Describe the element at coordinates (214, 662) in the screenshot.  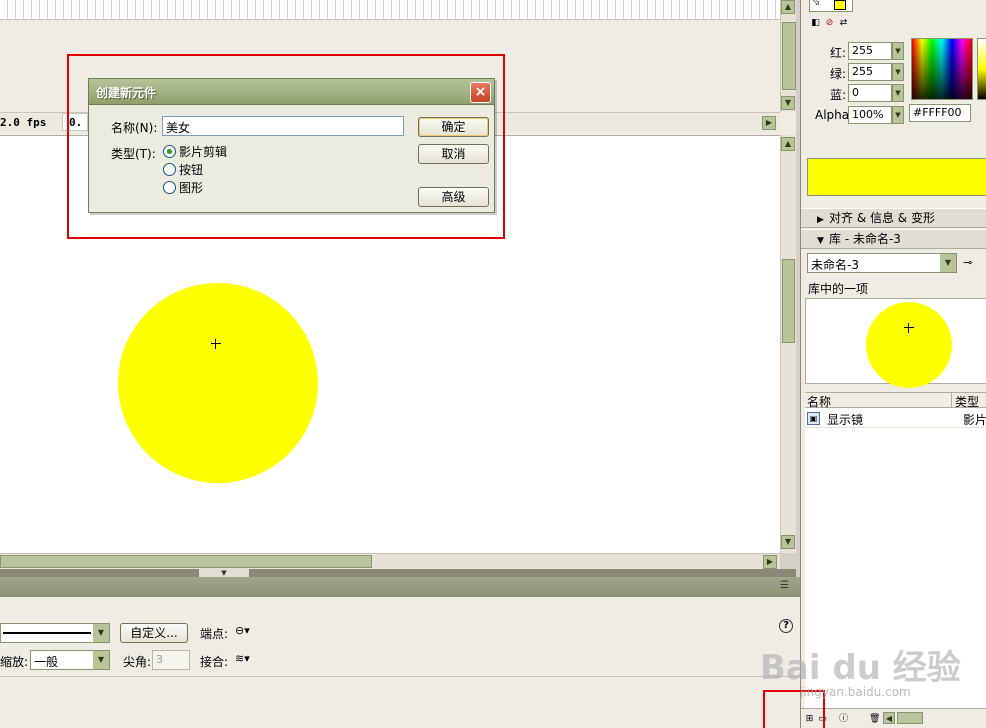
I see `join-label: 接合:` at that location.